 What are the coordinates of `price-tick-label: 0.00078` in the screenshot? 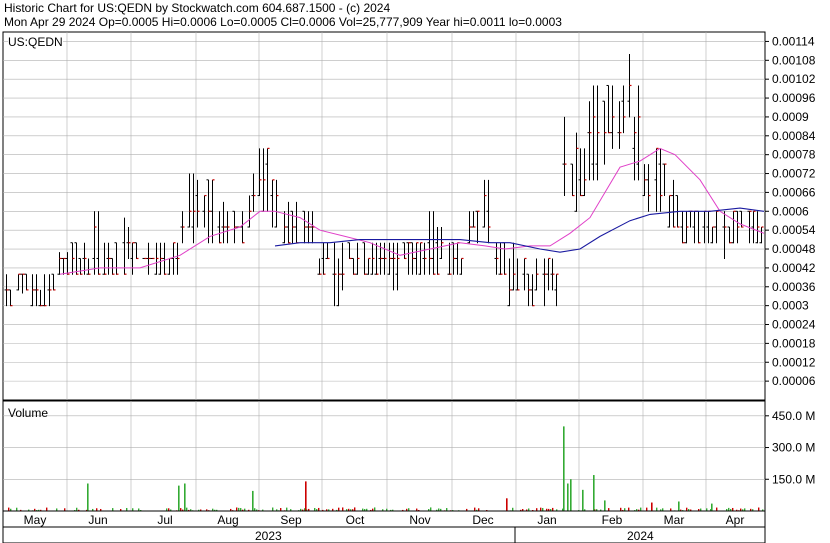 It's located at (794, 155).